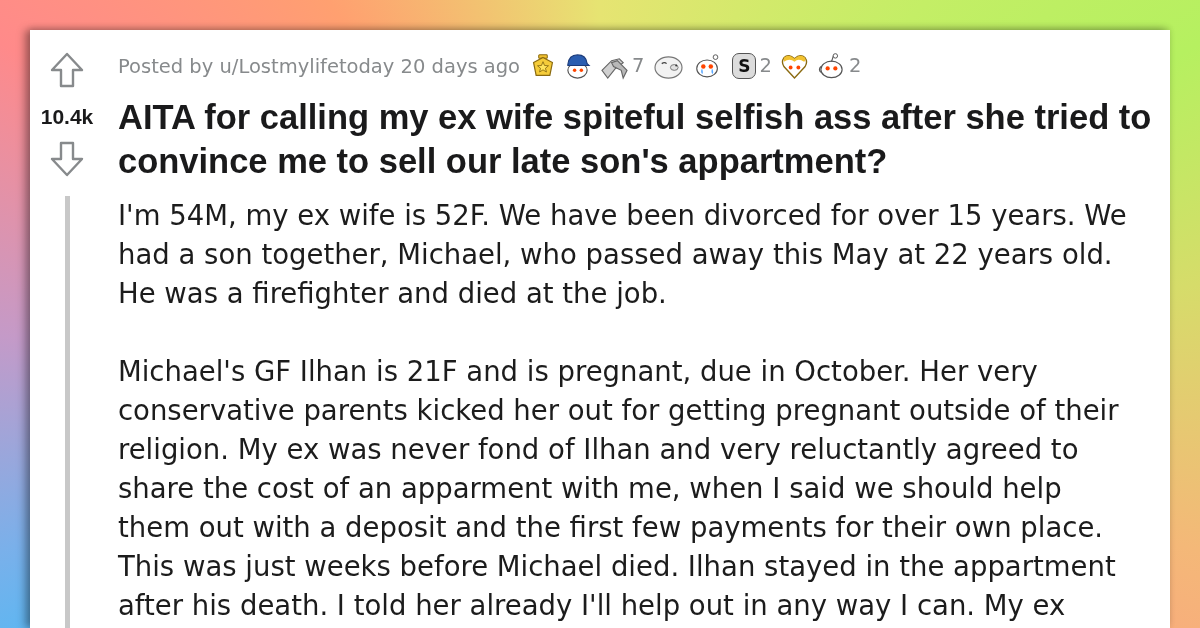 This screenshot has height=628, width=1200. What do you see at coordinates (640, 139) in the screenshot?
I see `post-title: AITA for calling my ex wife spiteful selfish ass after she tried to convince me to sell our late son's appartment?` at bounding box center [640, 139].